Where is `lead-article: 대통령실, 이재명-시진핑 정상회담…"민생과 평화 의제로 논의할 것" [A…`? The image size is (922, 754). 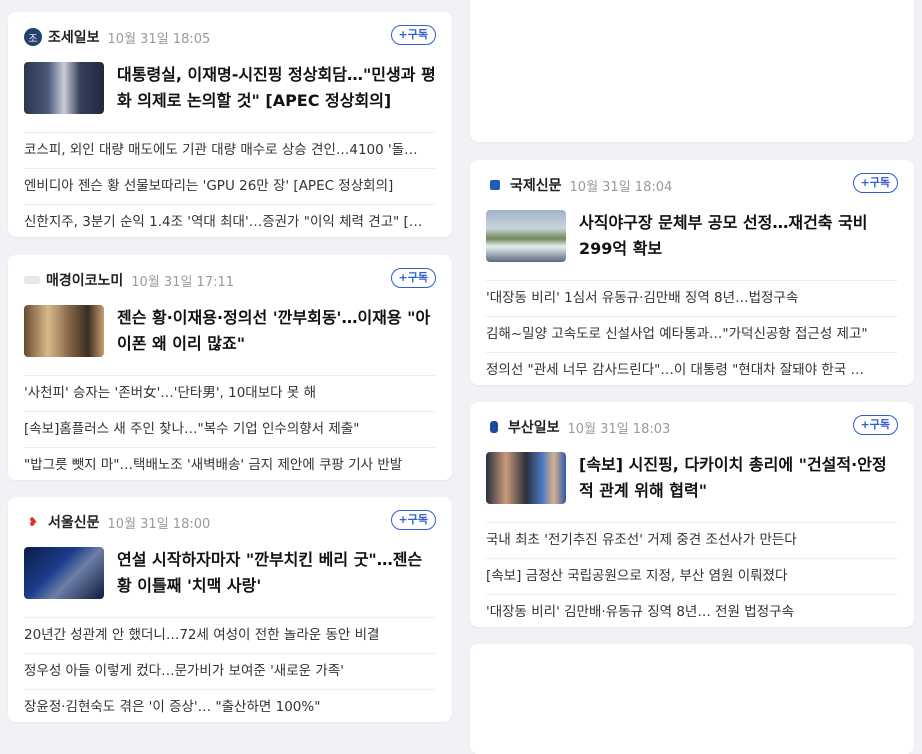
lead-article: 대통령실, 이재명-시진핑 정상회담…"민생과 평화 의제로 논의할 것" [A… is located at coordinates (230, 94).